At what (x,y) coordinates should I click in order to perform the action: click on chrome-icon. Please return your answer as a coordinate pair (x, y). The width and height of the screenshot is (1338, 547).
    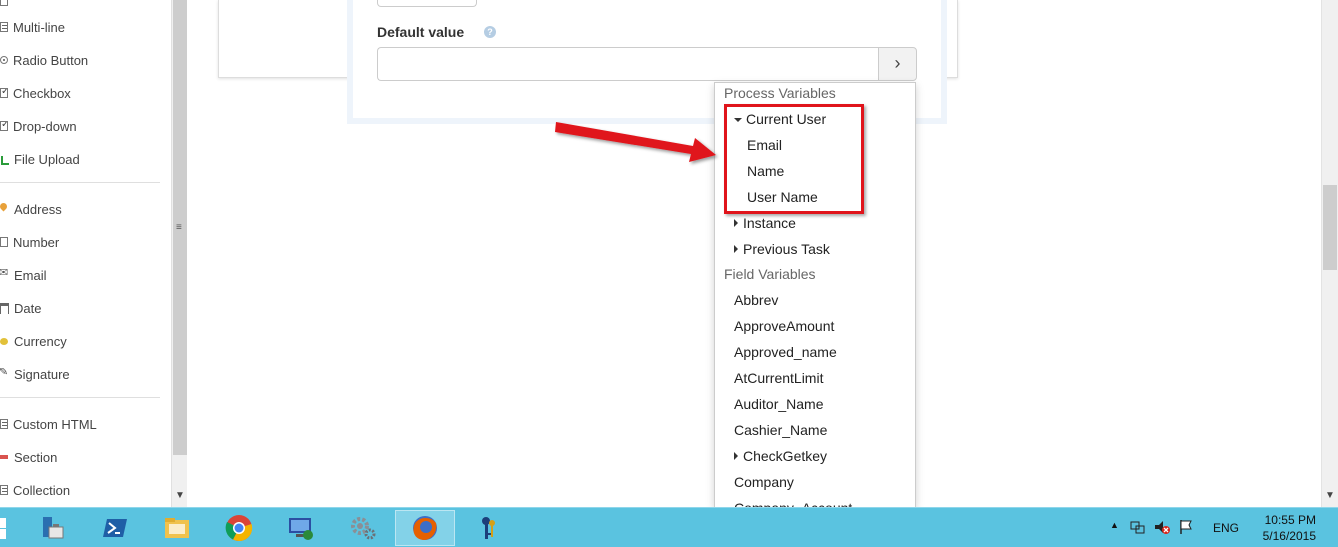
    Looking at the image, I should click on (239, 528).